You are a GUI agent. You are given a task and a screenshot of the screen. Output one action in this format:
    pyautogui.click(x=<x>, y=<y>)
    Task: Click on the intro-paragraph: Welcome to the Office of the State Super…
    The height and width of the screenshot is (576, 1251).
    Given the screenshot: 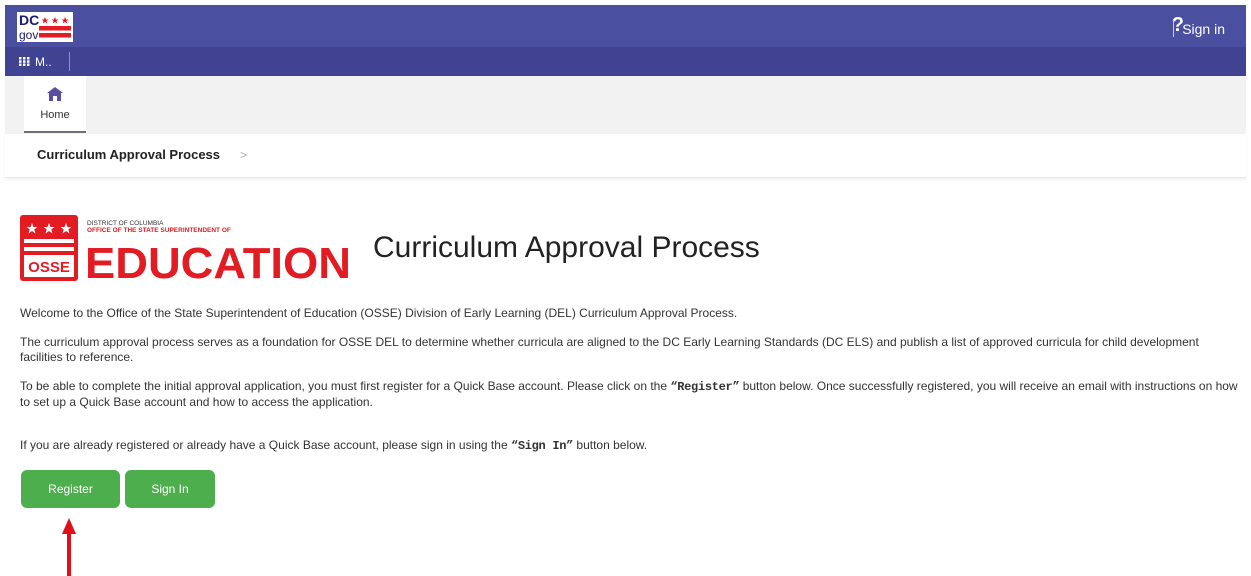 What is the action you would take?
    pyautogui.click(x=379, y=313)
    